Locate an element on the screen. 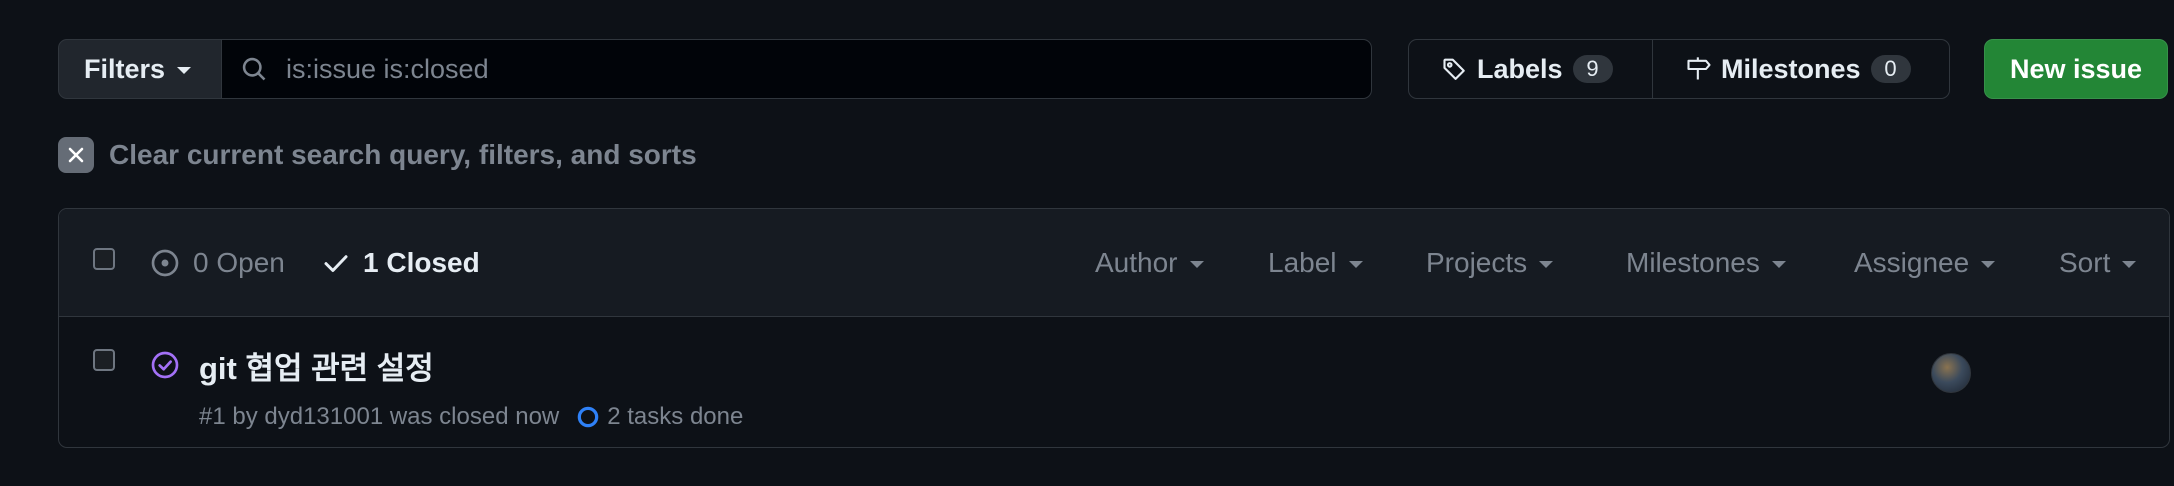 The width and height of the screenshot is (2174, 486). assignee-filter: Assignee is located at coordinates (1925, 263).